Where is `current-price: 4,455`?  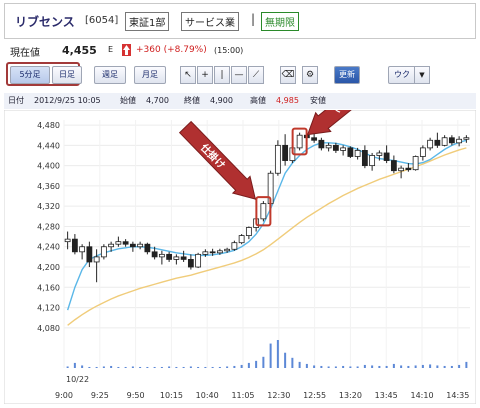 current-price: 4,455 is located at coordinates (79, 50).